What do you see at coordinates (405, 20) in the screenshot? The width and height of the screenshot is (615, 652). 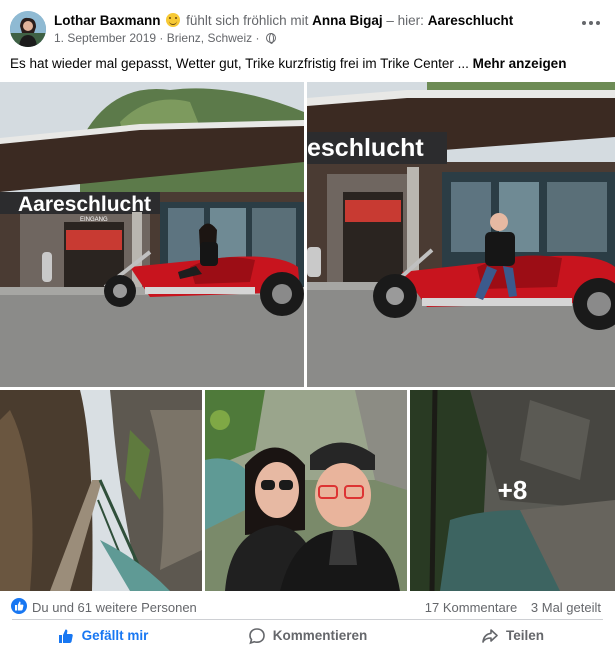 I see `location-prefix: – hier:` at bounding box center [405, 20].